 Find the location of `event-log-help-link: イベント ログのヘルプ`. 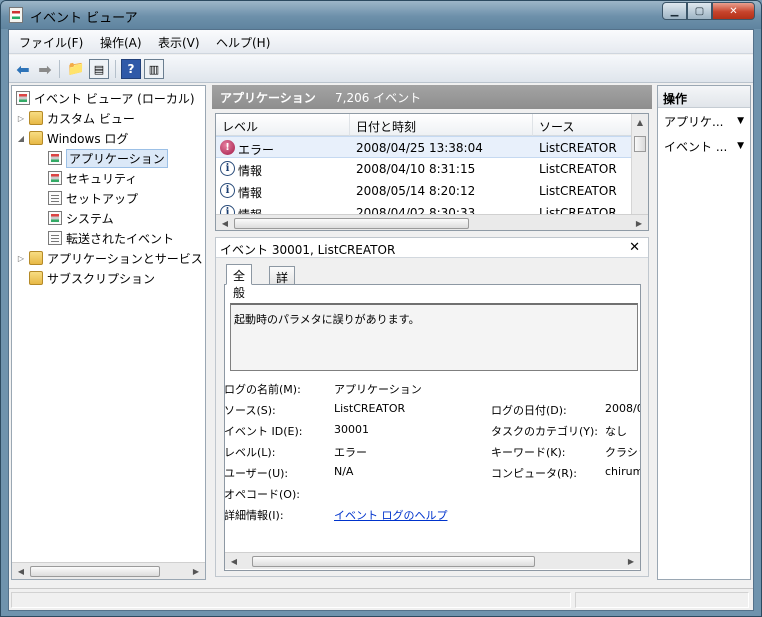

event-log-help-link: イベント ログのヘルプ is located at coordinates (391, 515).